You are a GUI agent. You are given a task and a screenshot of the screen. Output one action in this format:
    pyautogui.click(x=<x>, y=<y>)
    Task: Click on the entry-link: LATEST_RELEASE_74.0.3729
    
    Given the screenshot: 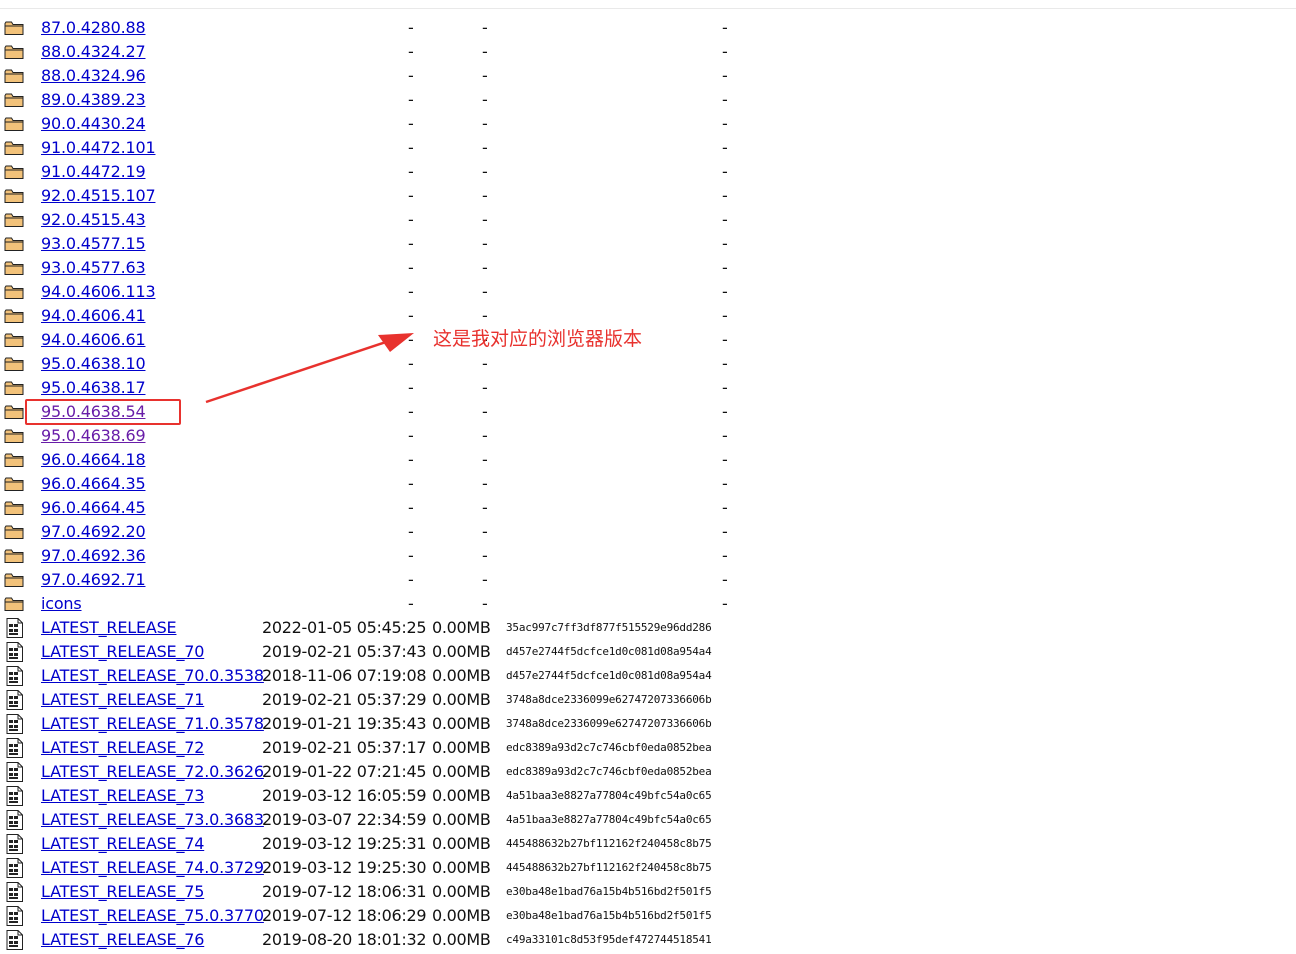 What is the action you would take?
    pyautogui.click(x=152, y=868)
    